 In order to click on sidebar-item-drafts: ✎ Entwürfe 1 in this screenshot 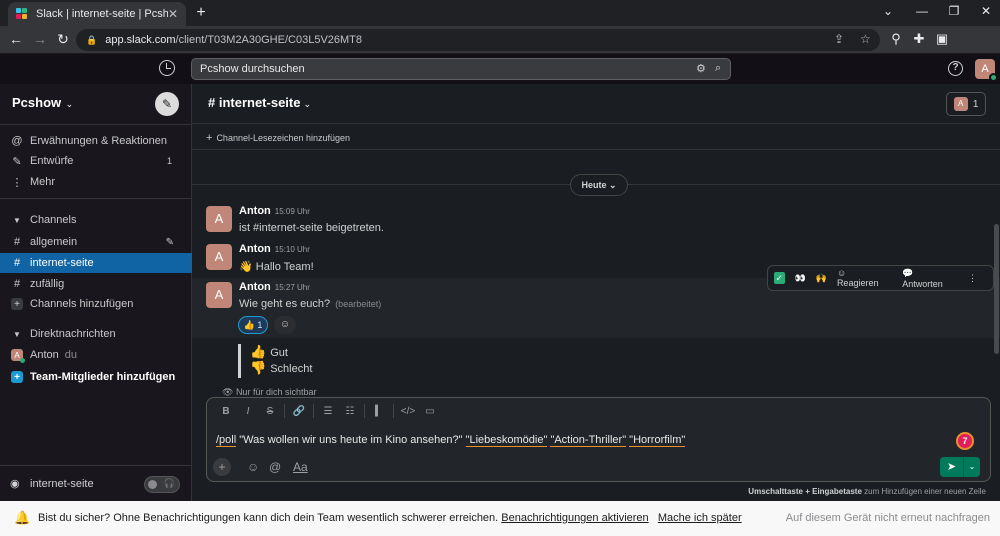, I will do `click(96, 161)`.